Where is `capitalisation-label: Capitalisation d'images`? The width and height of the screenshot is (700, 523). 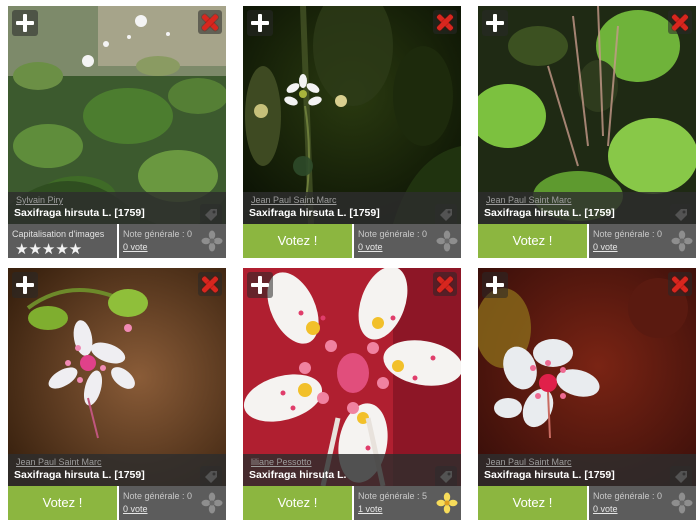 capitalisation-label: Capitalisation d'images is located at coordinates (58, 234).